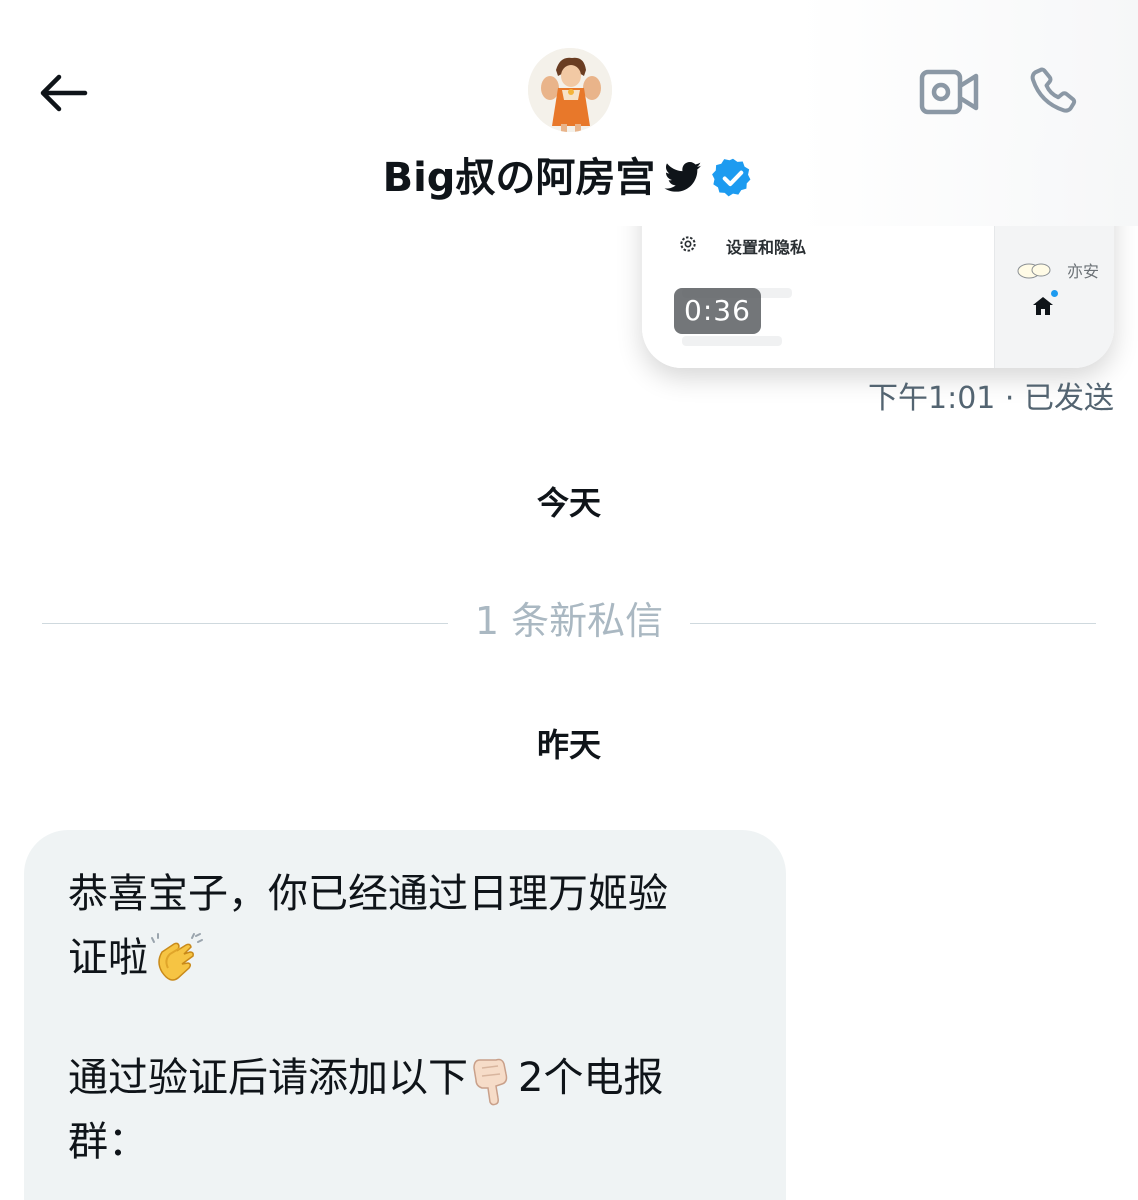 The image size is (1138, 1200). What do you see at coordinates (731, 177) in the screenshot?
I see `verified-badge-icon` at bounding box center [731, 177].